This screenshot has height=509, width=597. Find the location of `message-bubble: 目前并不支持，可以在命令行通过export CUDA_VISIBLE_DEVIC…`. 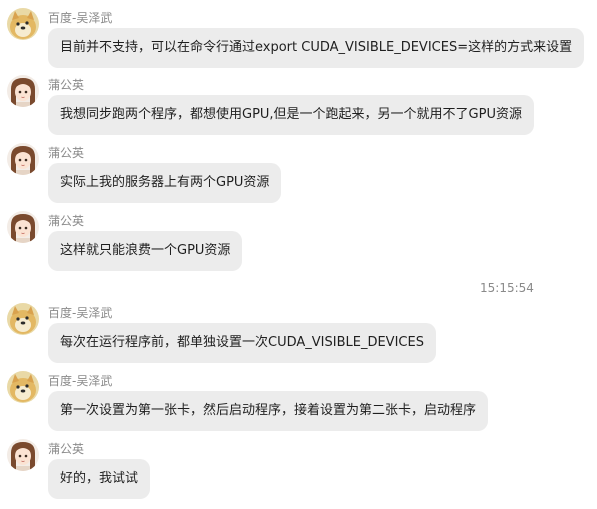

message-bubble: 目前并不支持，可以在命令行通过export CUDA_VISIBLE_DEVIC… is located at coordinates (316, 48).